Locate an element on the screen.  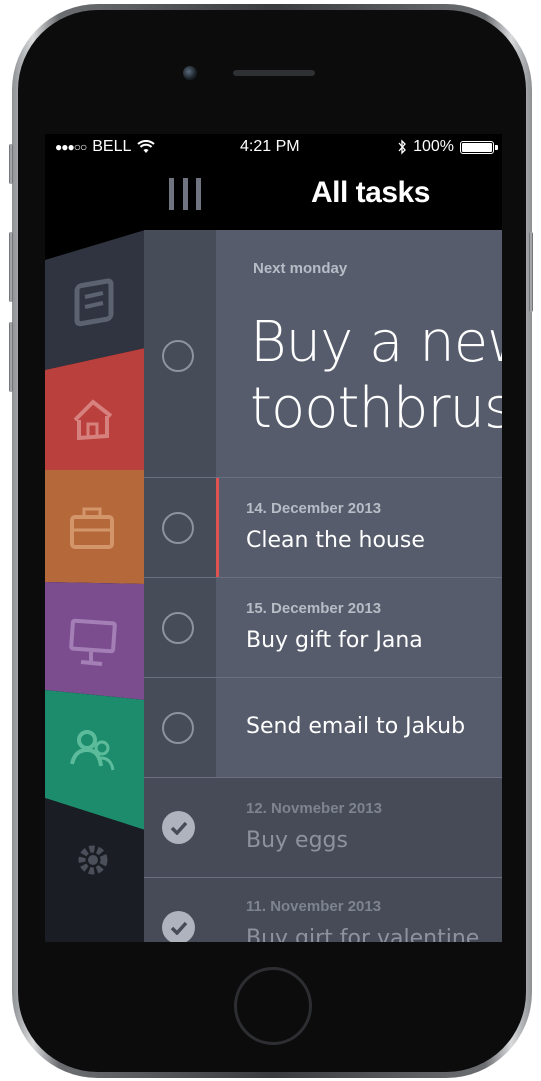
sidebar-item-notes is located at coordinates (95, 300).